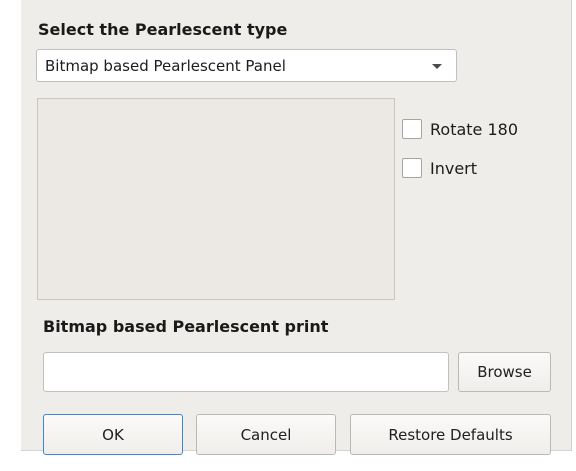 Image resolution: width=576 pixels, height=471 pixels. I want to click on bitmap-path-input, so click(246, 372).